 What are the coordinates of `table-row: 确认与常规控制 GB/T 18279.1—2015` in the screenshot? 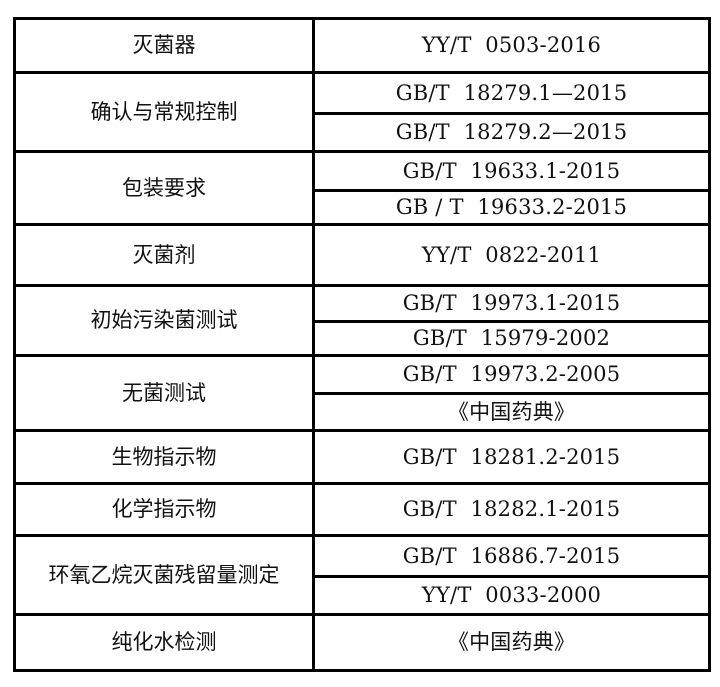 It's located at (362, 112).